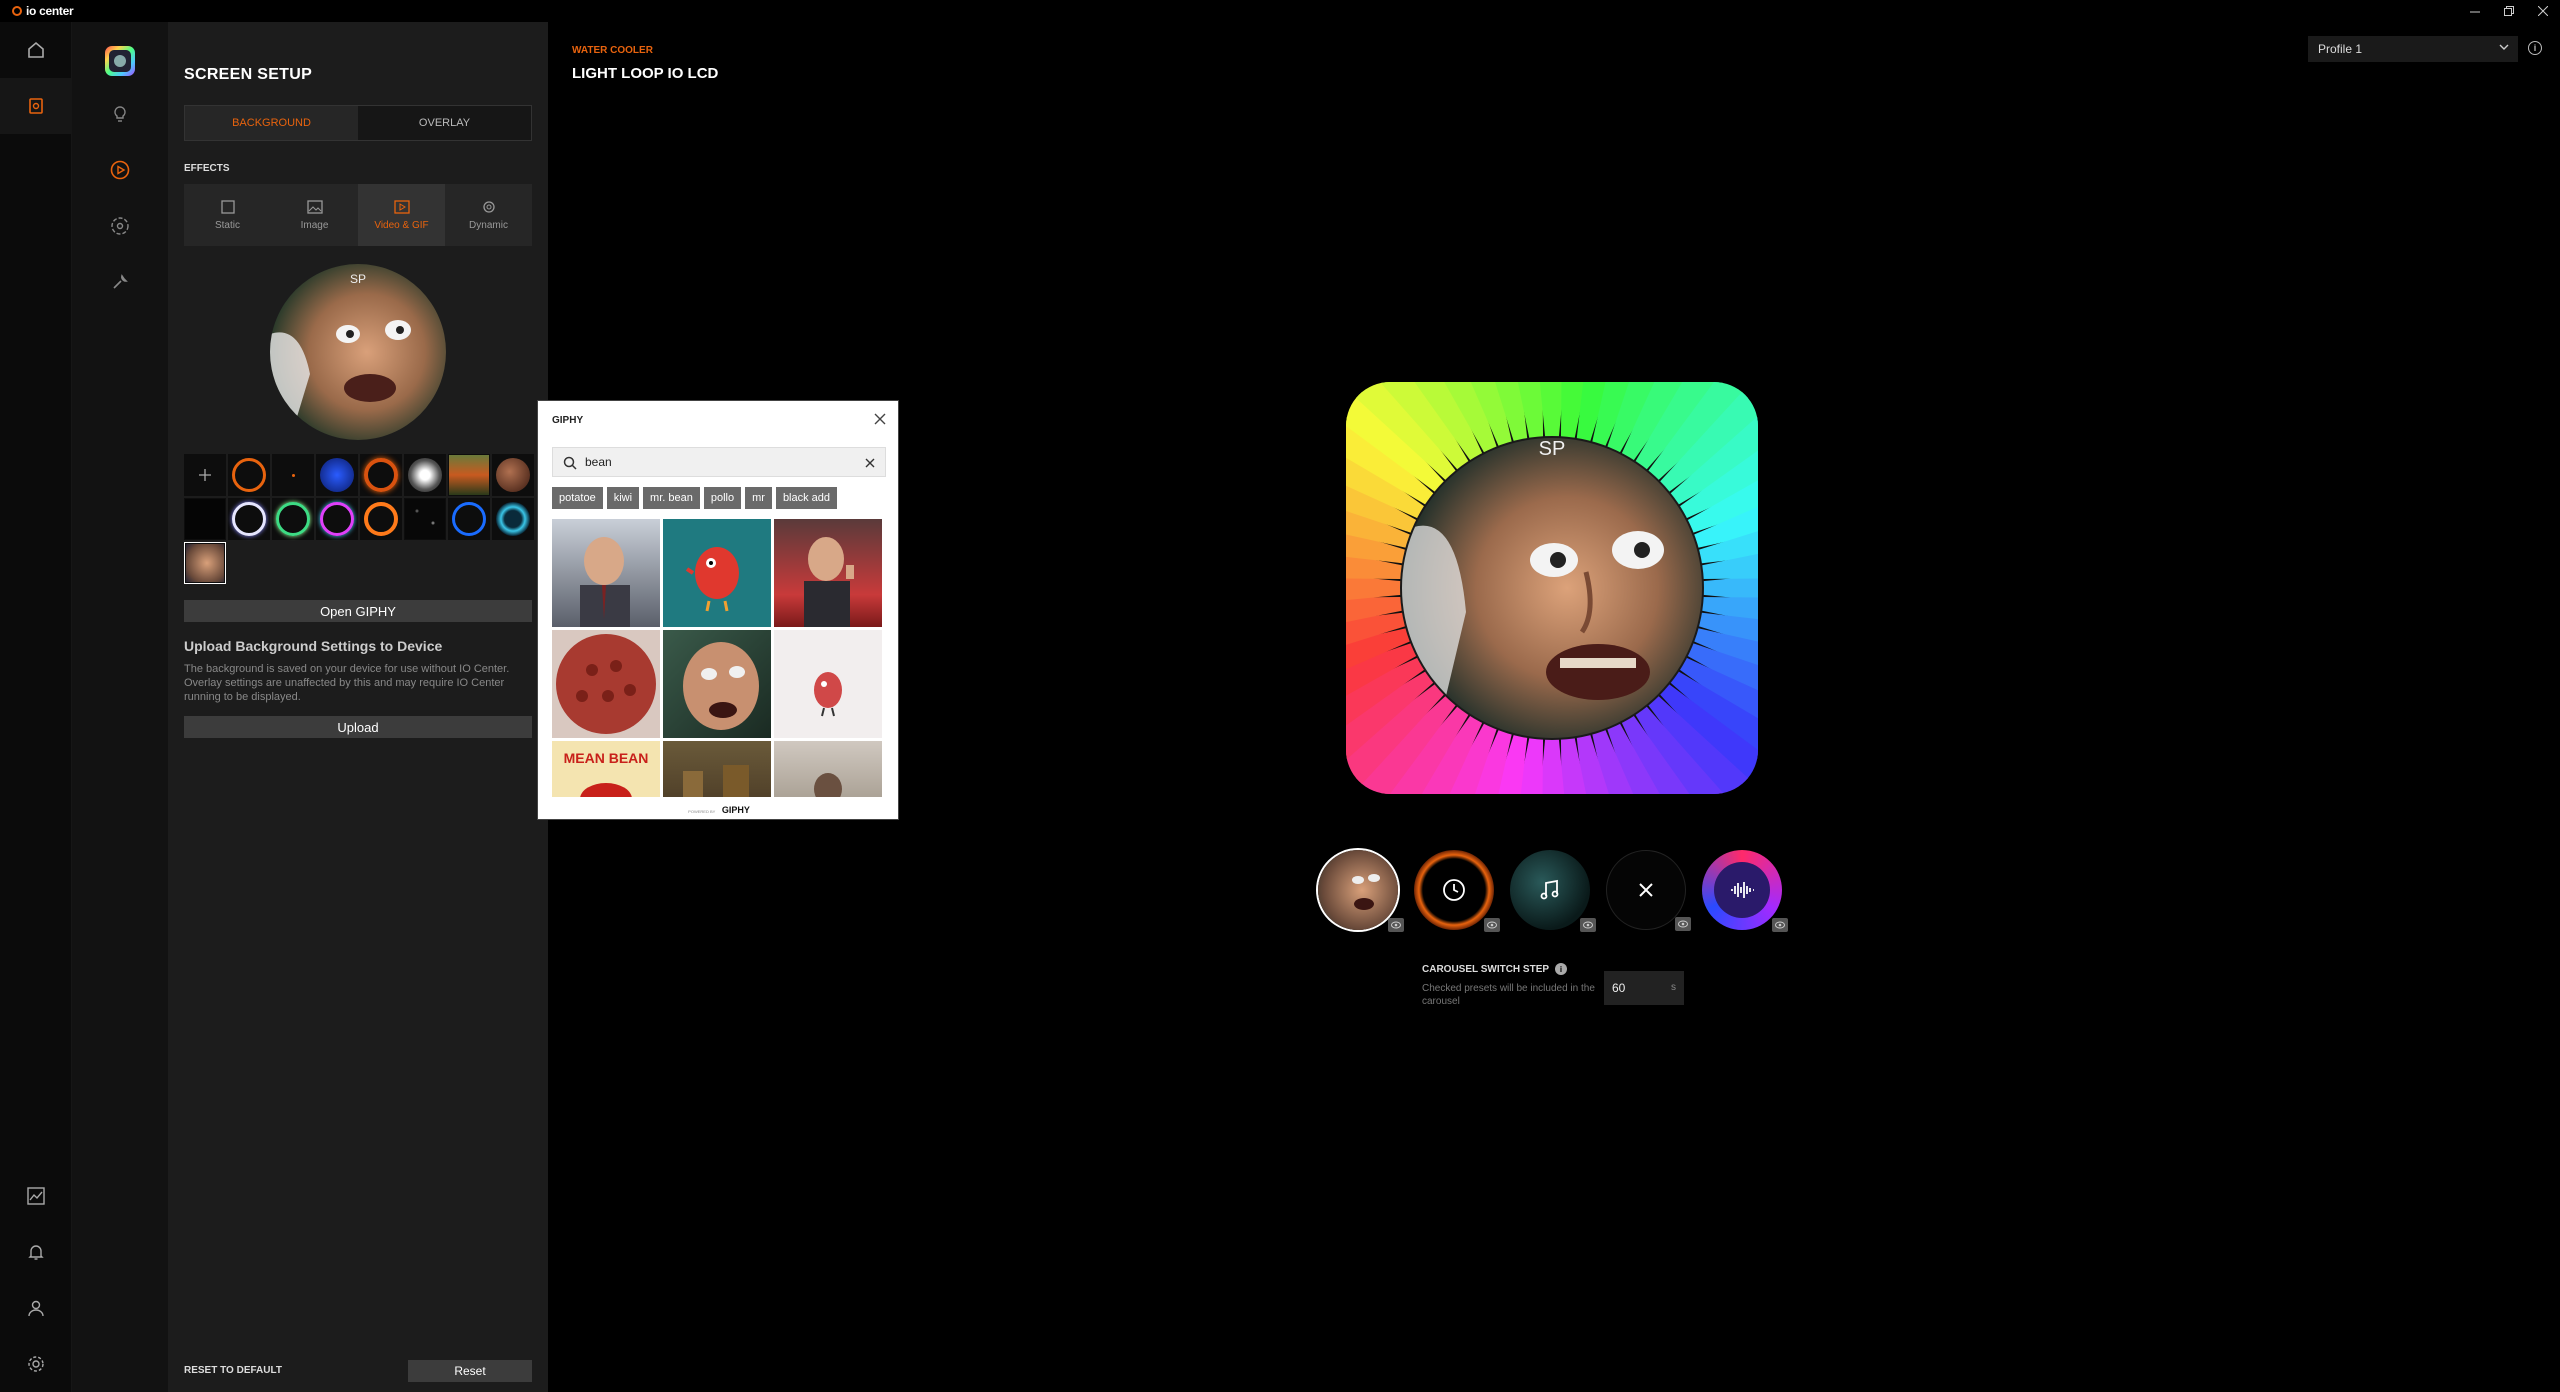 This screenshot has width=2560, height=1392. Describe the element at coordinates (1486, 969) in the screenshot. I see `carousel-step-text: CAROUSEL SWITCH STEP` at that location.